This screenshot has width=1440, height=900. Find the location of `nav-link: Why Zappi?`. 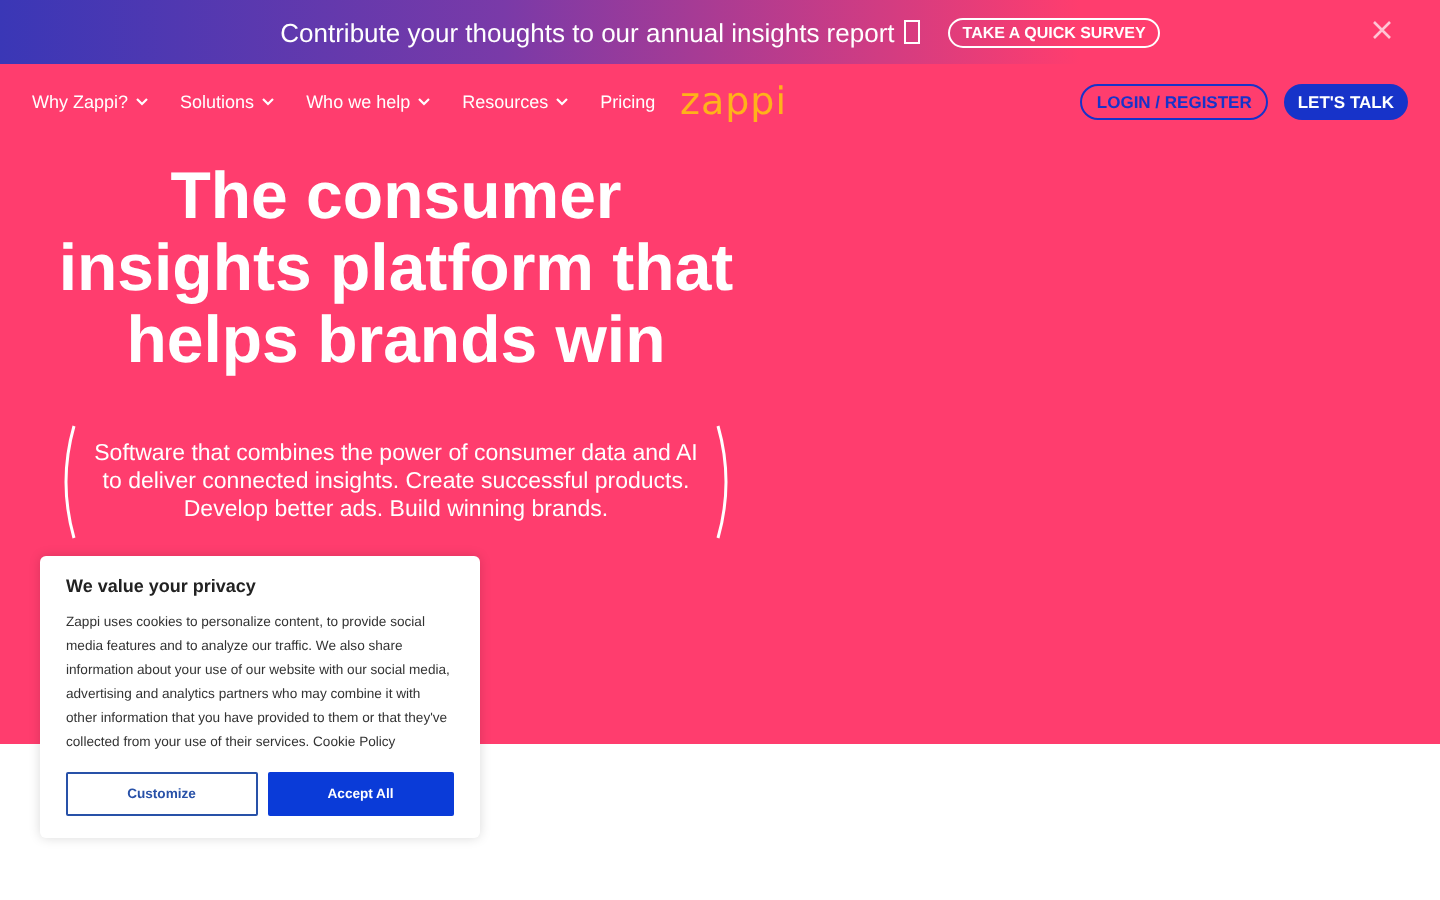

nav-link: Why Zappi? is located at coordinates (90, 102).